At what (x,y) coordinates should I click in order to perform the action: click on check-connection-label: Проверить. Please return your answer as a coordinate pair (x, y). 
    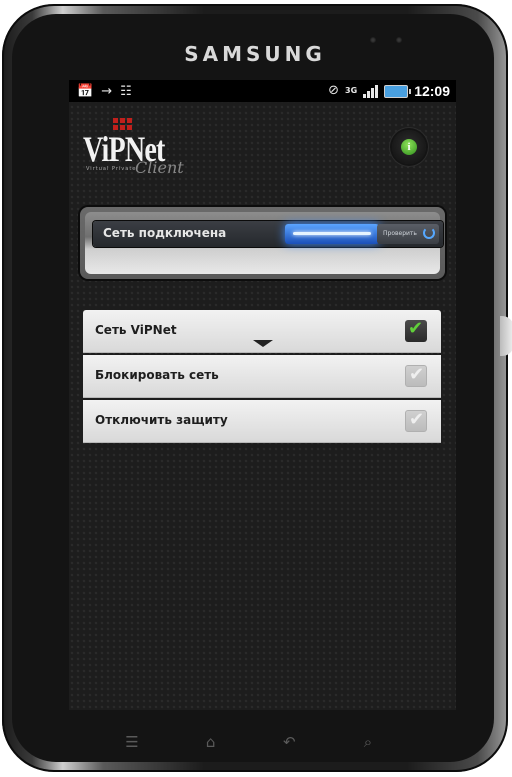
    Looking at the image, I should click on (400, 233).